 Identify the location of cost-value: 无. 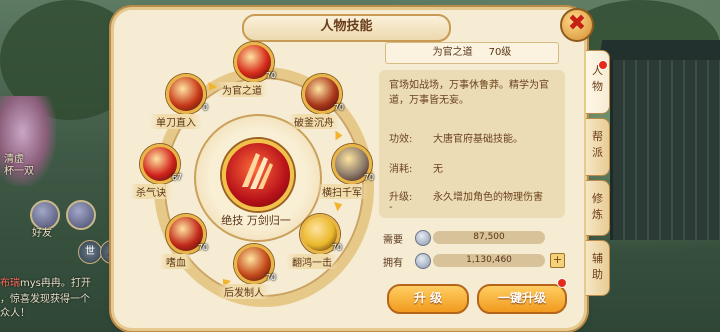
(438, 169).